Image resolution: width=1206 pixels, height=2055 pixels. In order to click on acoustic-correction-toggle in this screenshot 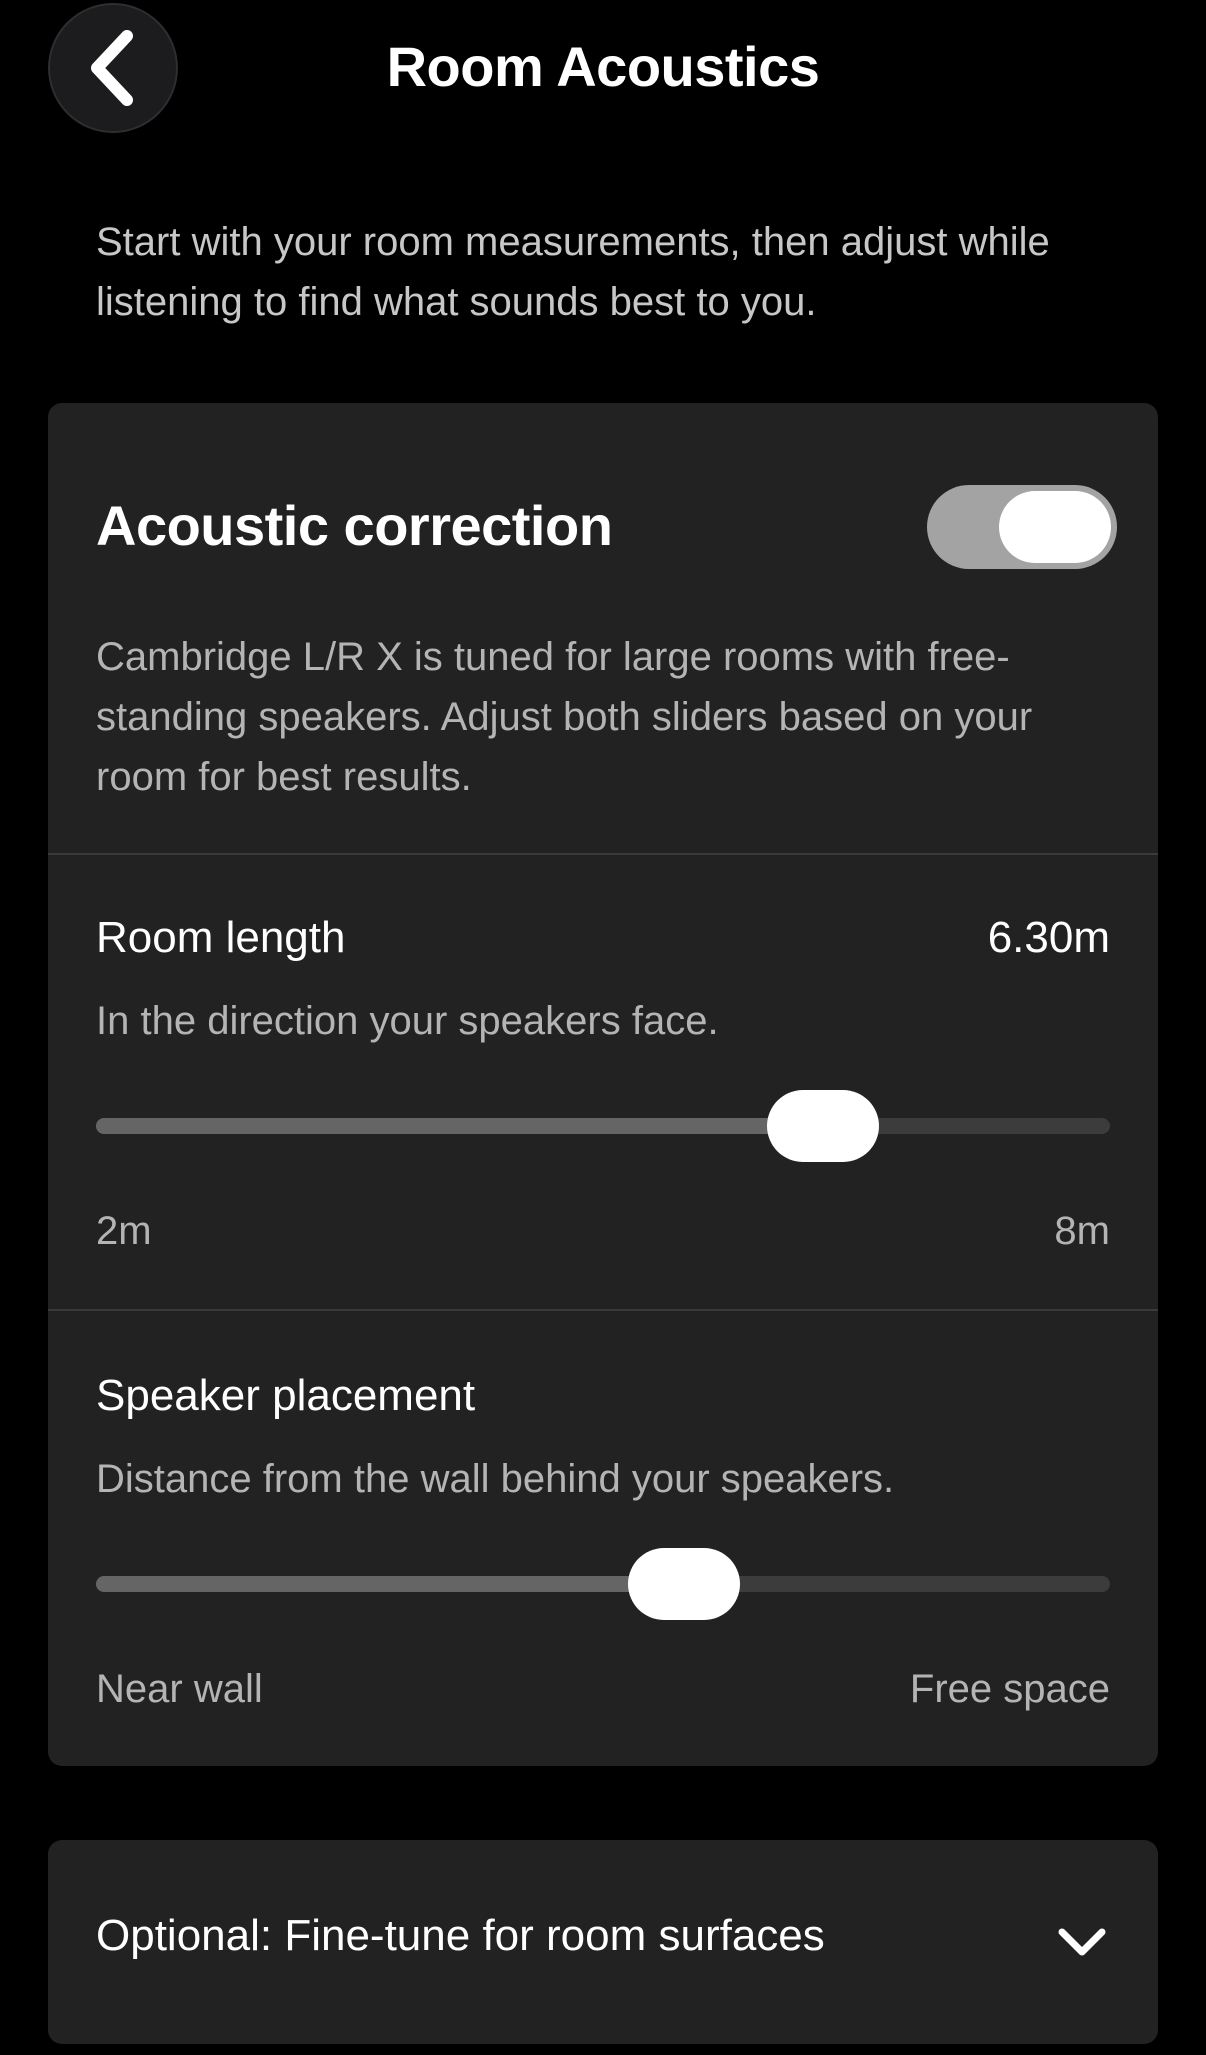, I will do `click(1022, 527)`.